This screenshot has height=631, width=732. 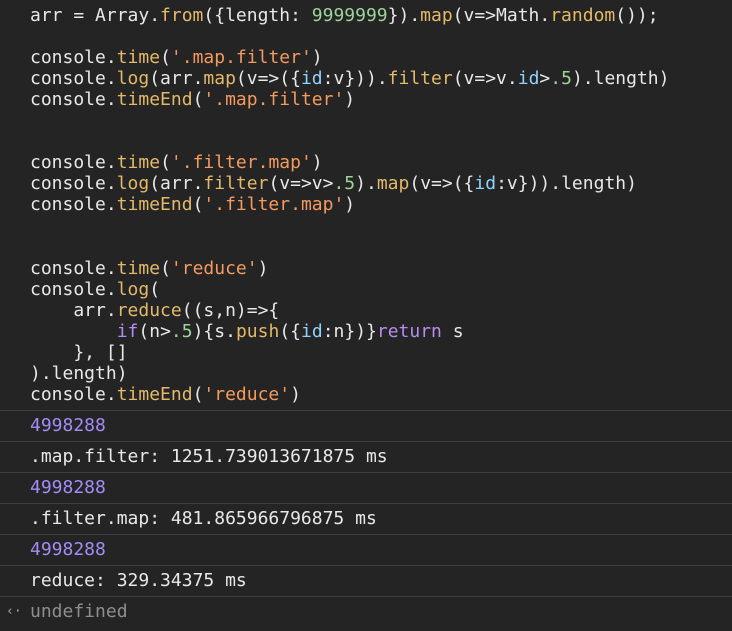 I want to click on code-token: s, so click(x=452, y=331).